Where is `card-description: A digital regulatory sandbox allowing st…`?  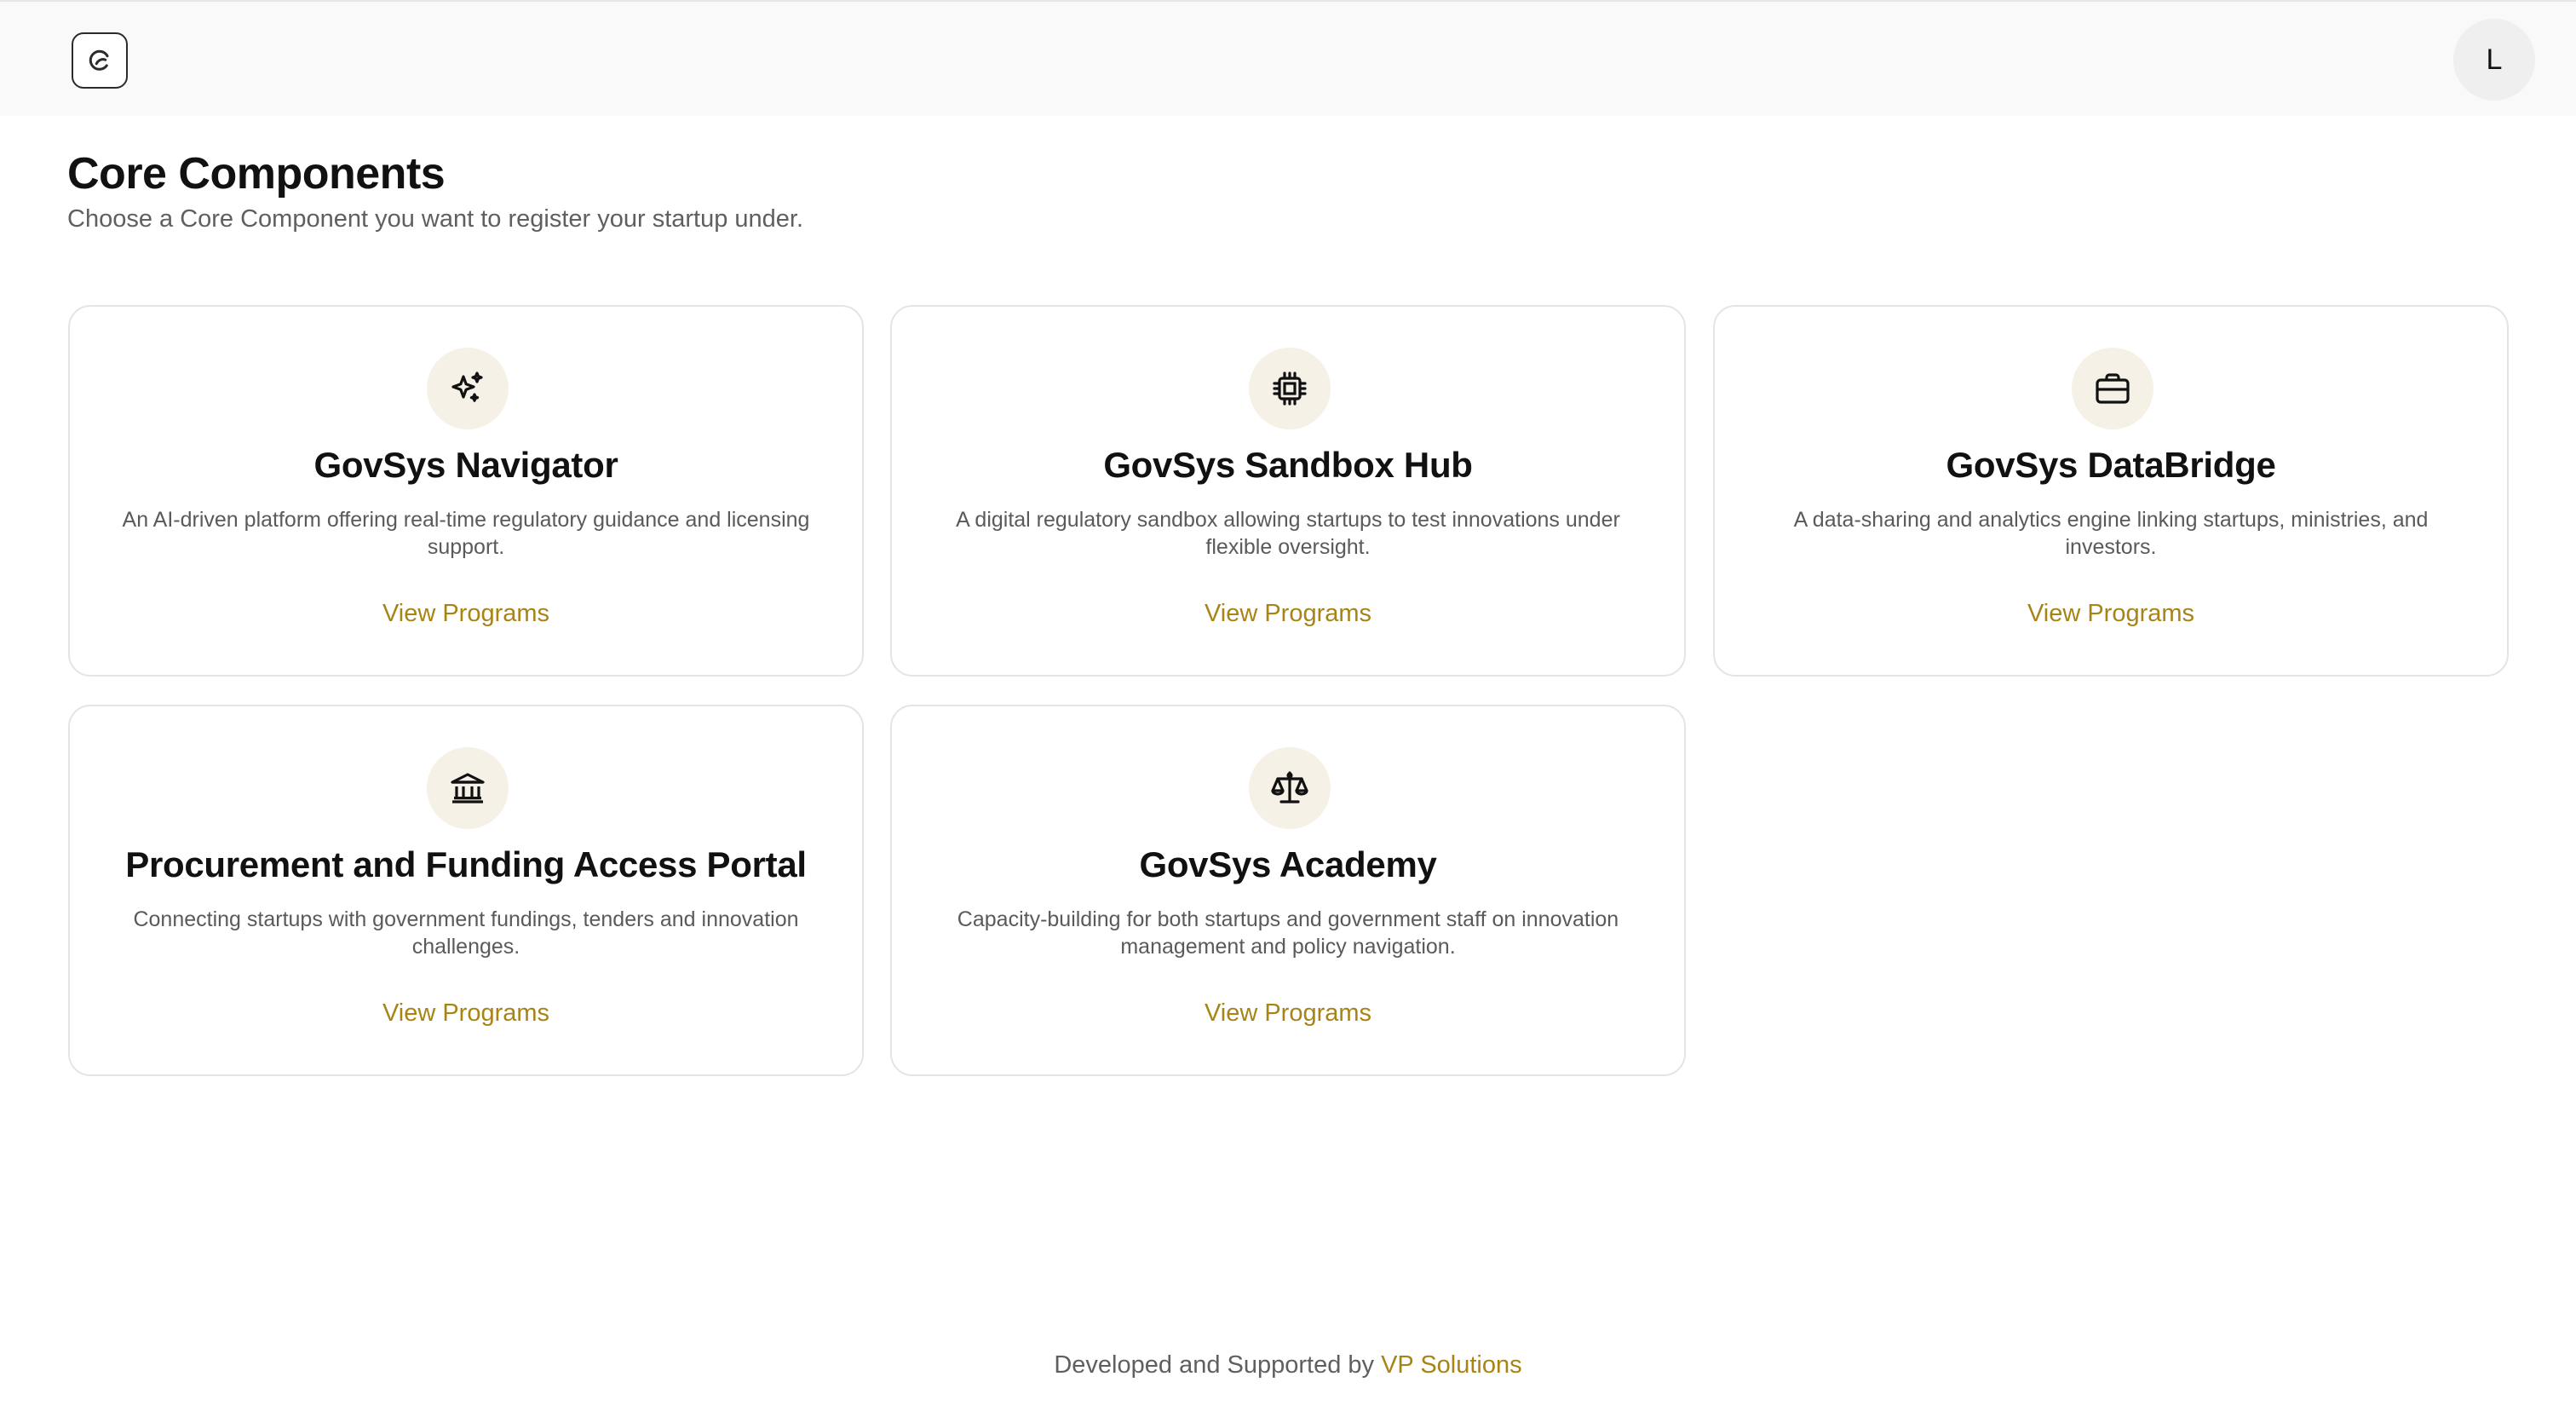 card-description: A digital regulatory sandbox allowing st… is located at coordinates (1288, 533).